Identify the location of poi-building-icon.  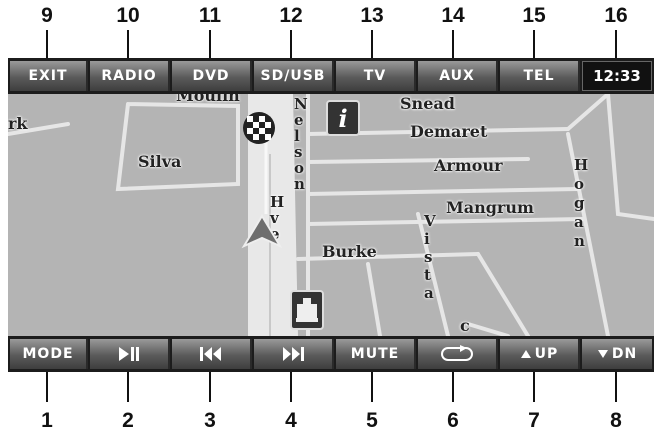
(307, 310).